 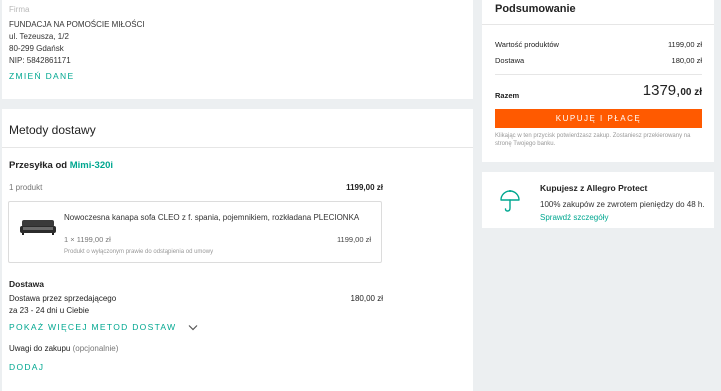 I want to click on products-value-label: Wartość produktów, so click(x=527, y=44).